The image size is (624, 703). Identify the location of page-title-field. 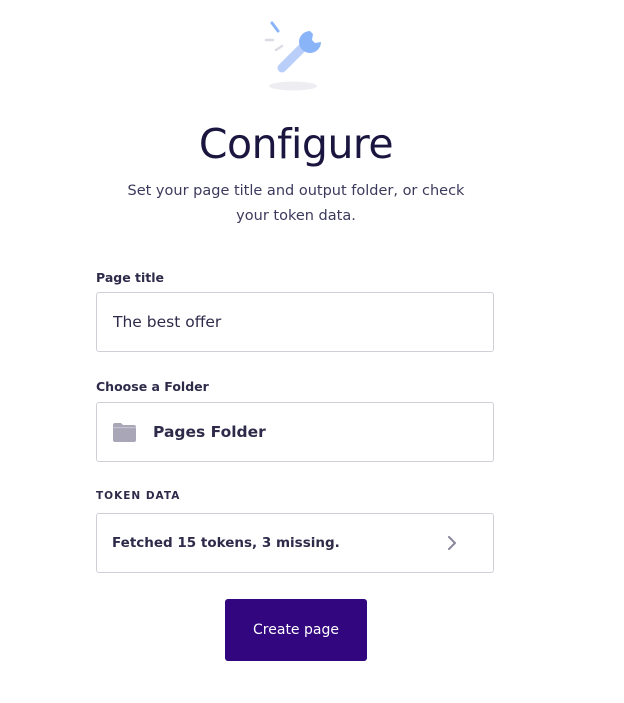
(295, 322).